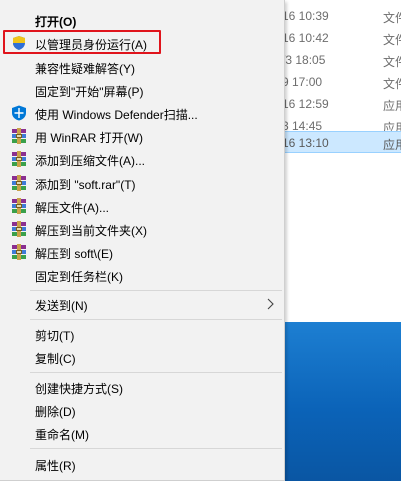  I want to click on menu-item-delete: 删除(D), so click(142, 410).